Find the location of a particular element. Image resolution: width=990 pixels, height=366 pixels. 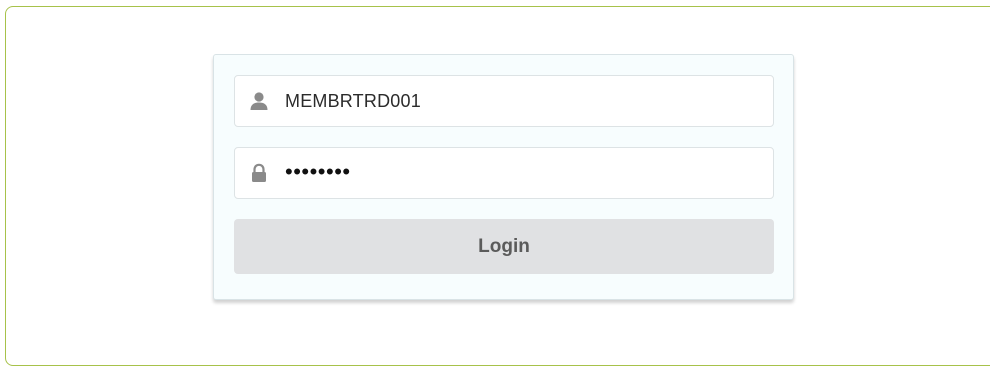

password-value: •••••••• is located at coordinates (318, 171).